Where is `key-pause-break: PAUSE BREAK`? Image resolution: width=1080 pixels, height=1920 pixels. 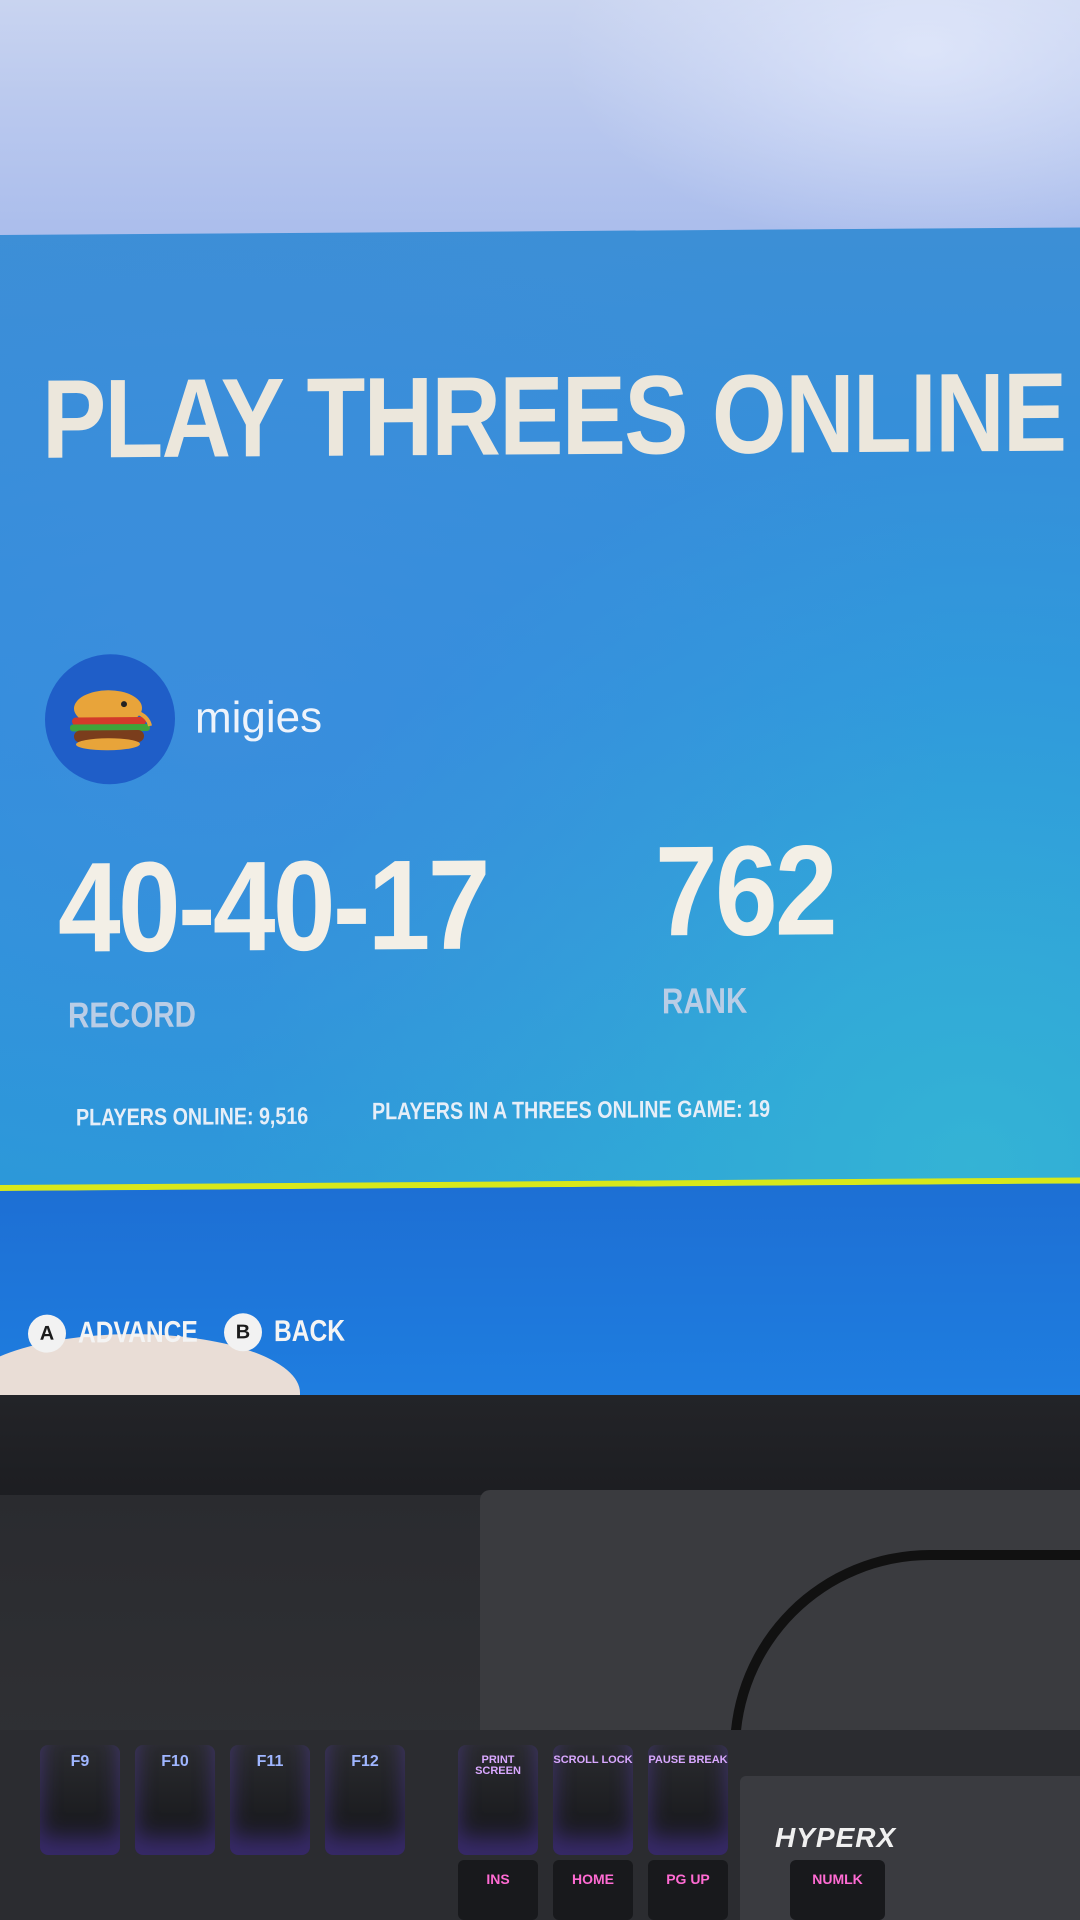
key-pause-break: PAUSE BREAK is located at coordinates (688, 1800).